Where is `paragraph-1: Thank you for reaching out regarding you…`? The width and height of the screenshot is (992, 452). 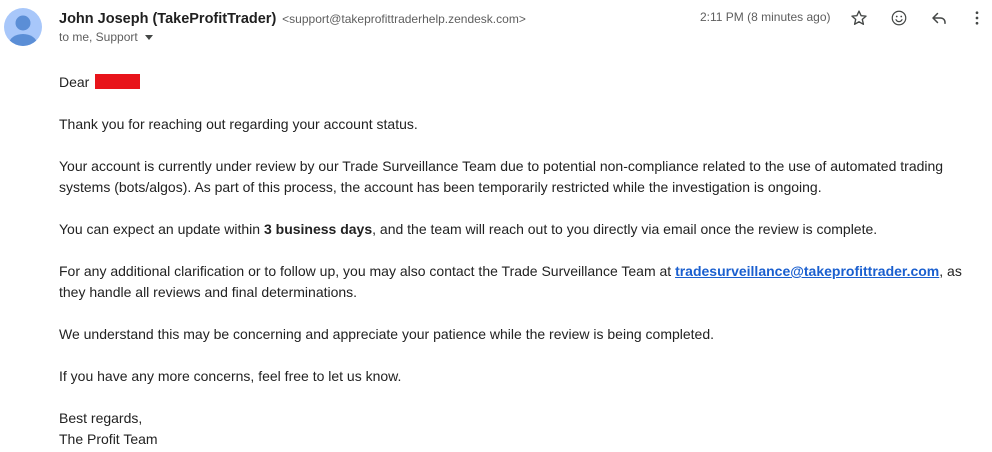
paragraph-1: Thank you for reaching out regarding you… is located at coordinates (238, 124).